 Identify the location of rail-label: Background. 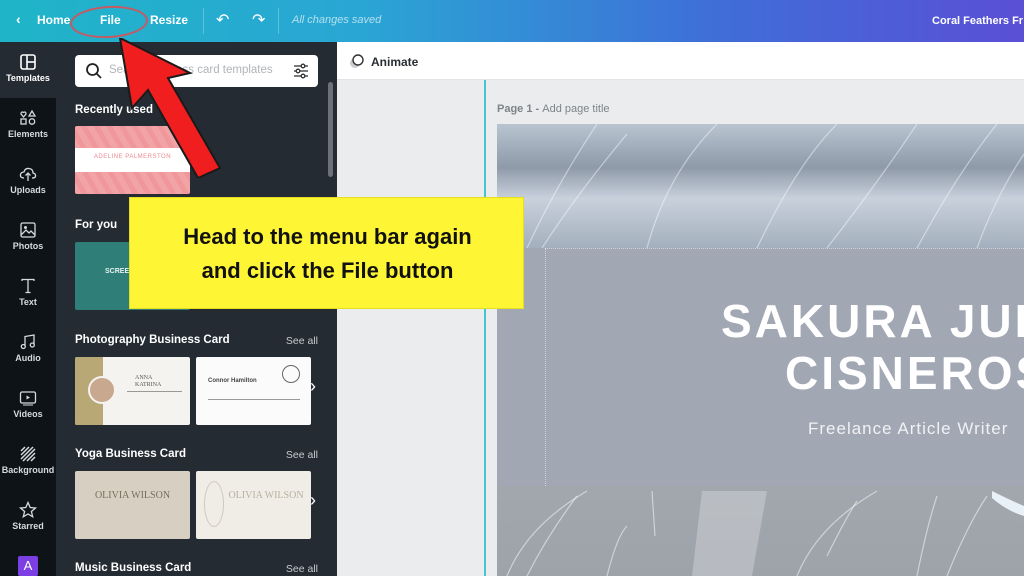
(28, 470).